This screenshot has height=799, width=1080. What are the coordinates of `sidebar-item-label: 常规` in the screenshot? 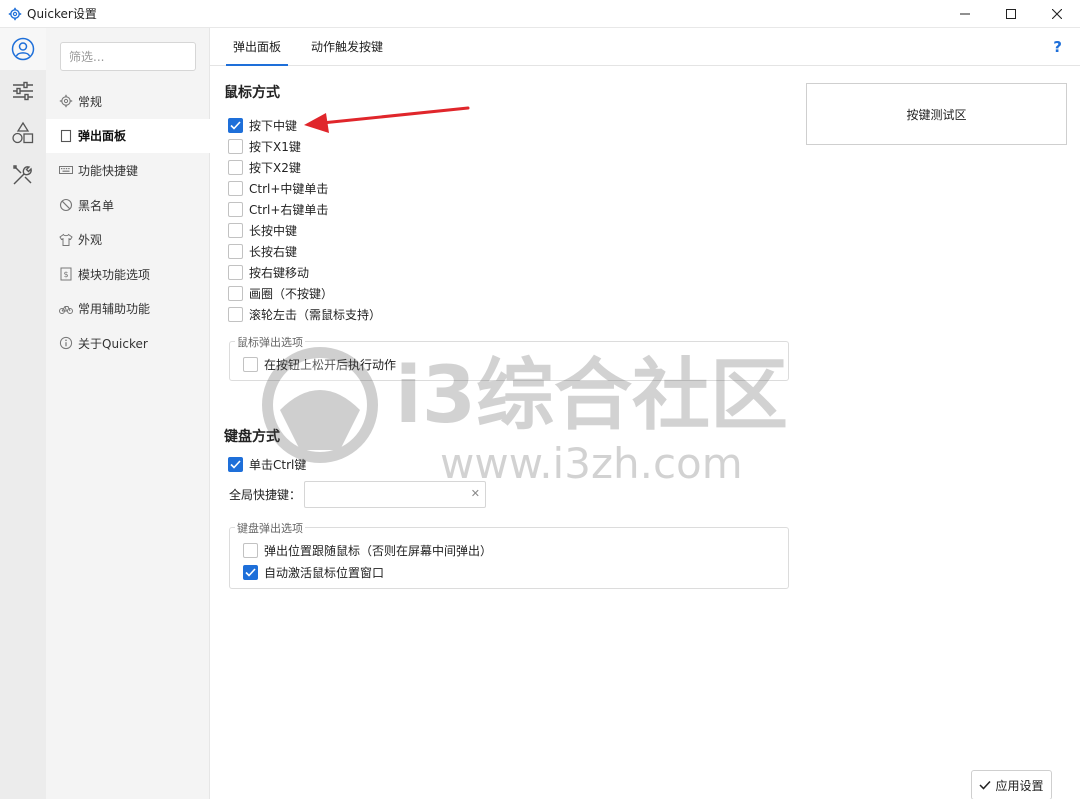 It's located at (90, 101).